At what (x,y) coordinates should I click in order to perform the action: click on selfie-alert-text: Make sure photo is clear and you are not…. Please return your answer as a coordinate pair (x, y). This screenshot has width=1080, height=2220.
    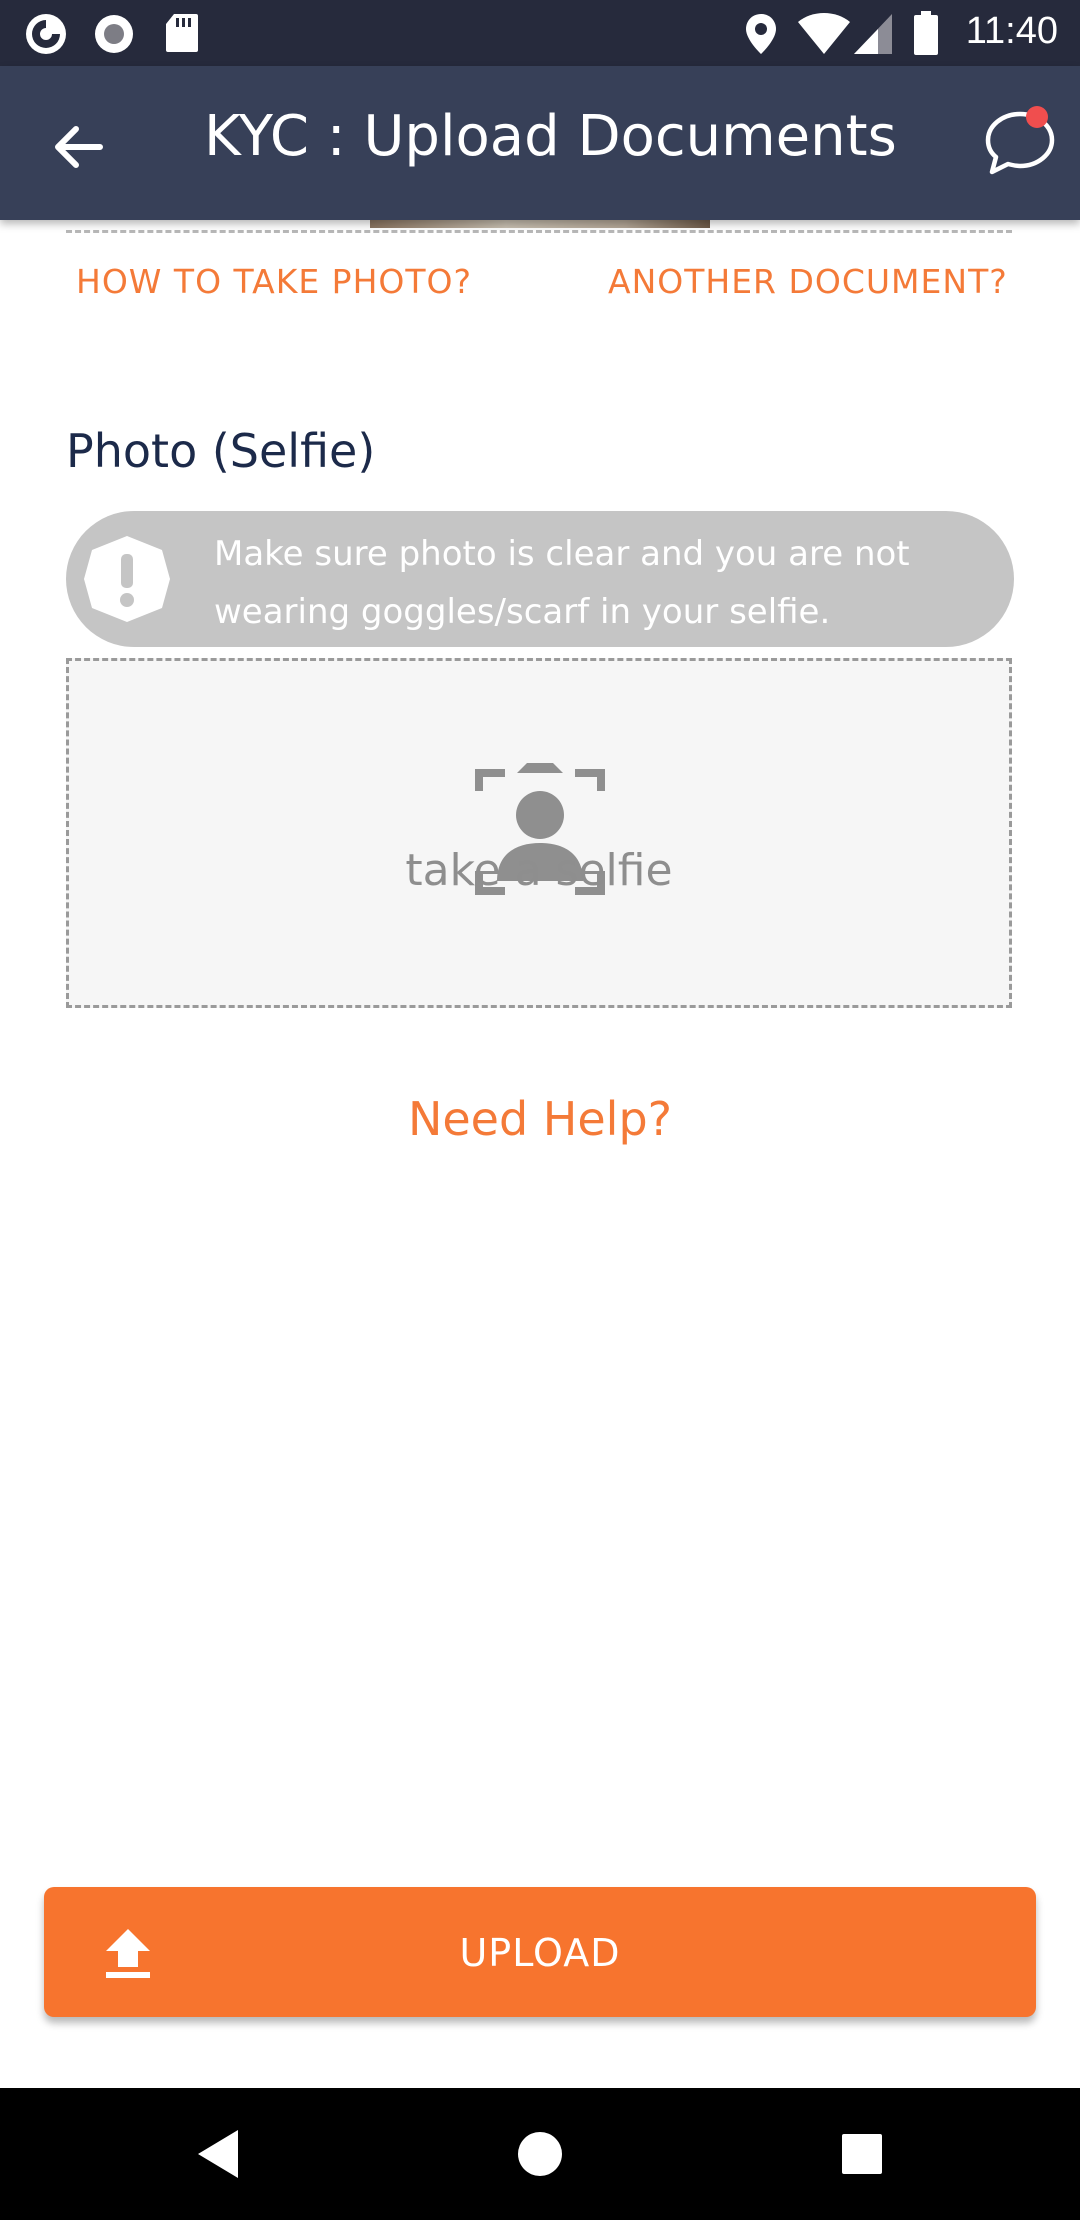
    Looking at the image, I should click on (562, 583).